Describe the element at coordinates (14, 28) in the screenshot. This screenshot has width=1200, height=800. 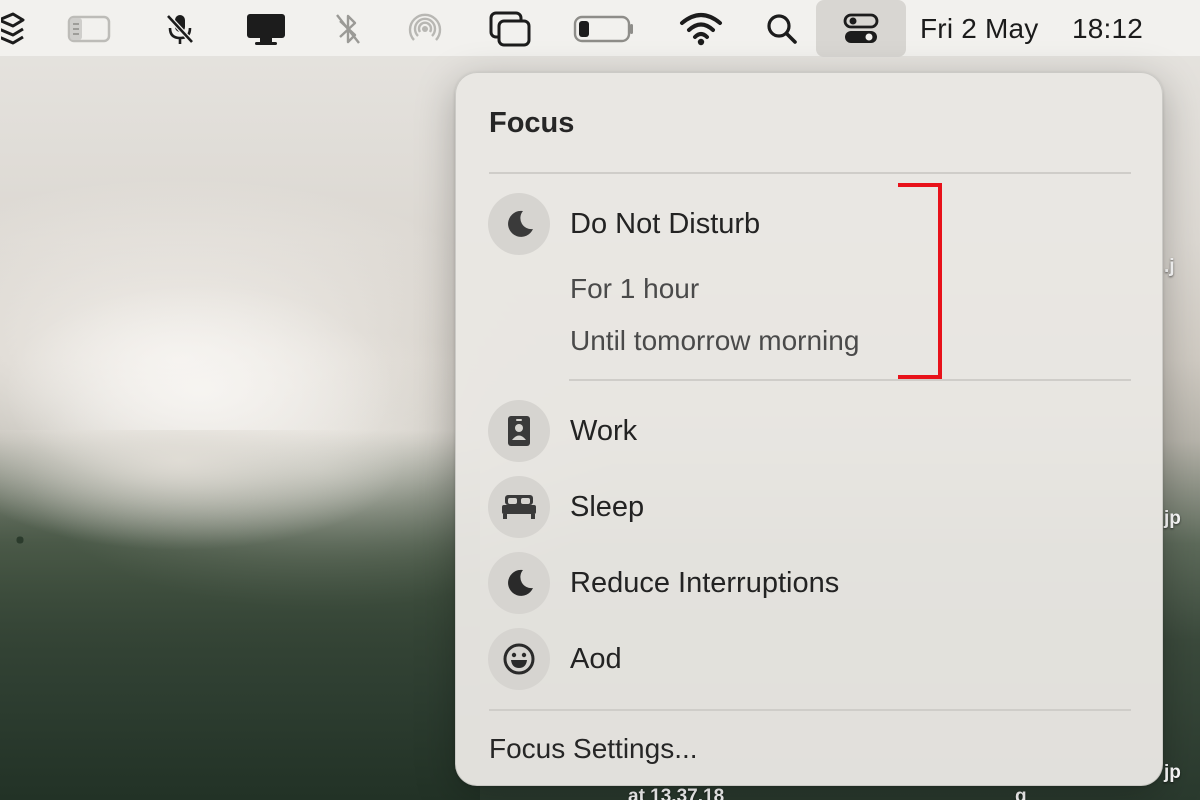
I see `layers-app-icon` at that location.